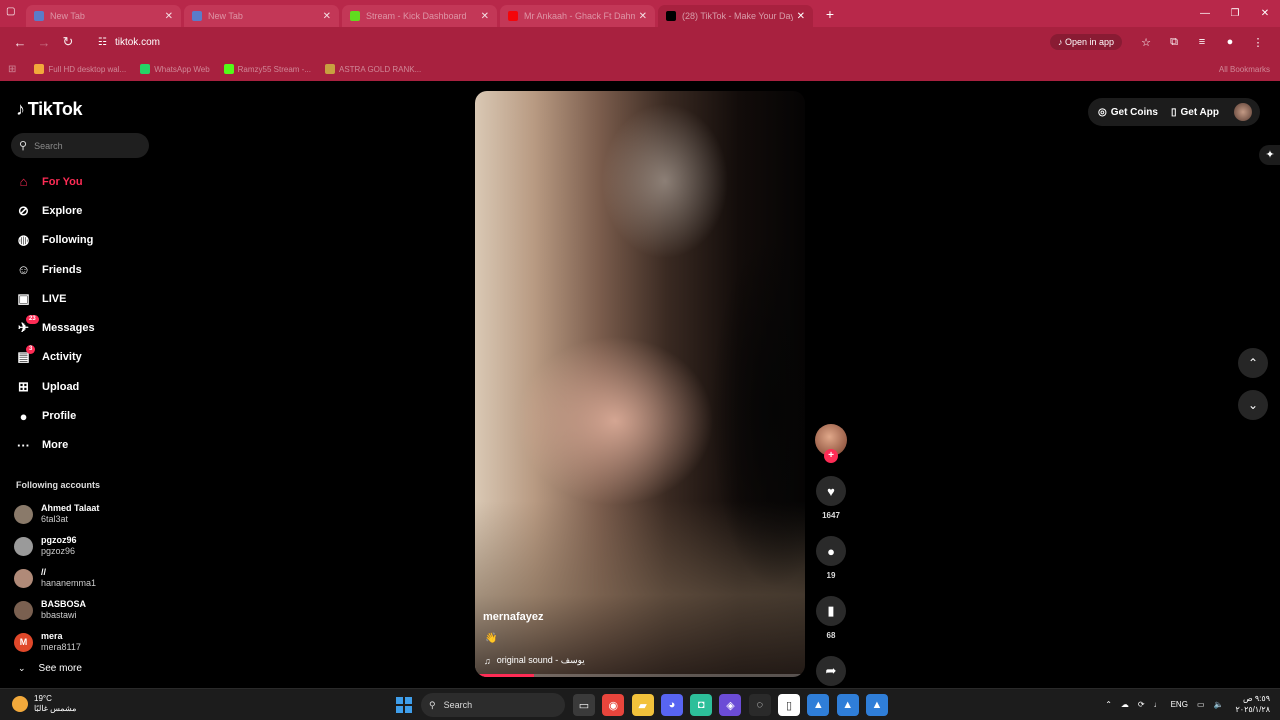 Image resolution: width=1280 pixels, height=720 pixels. What do you see at coordinates (1252, 704) in the screenshot?
I see `clock: ٩:٥٩ ص ٢٠٢٥/١/٢٨` at bounding box center [1252, 704].